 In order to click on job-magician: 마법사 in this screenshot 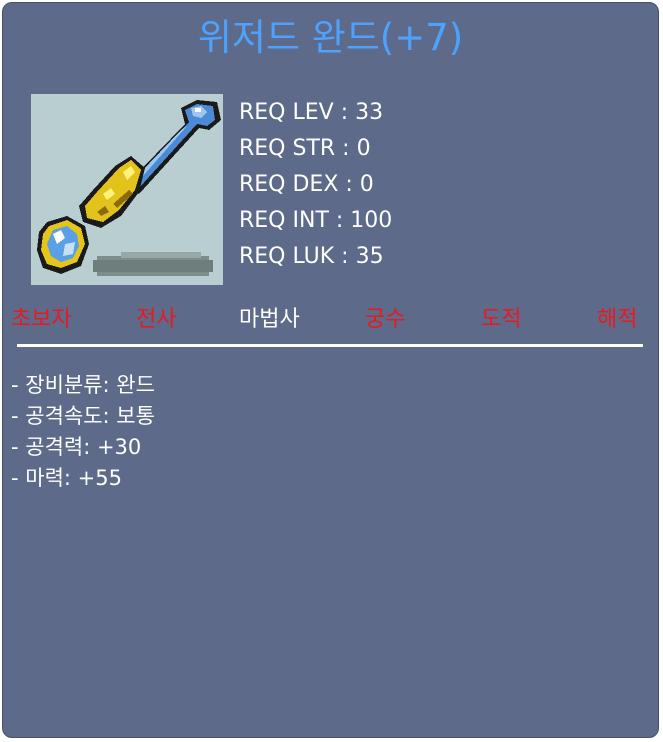, I will do `click(269, 319)`.